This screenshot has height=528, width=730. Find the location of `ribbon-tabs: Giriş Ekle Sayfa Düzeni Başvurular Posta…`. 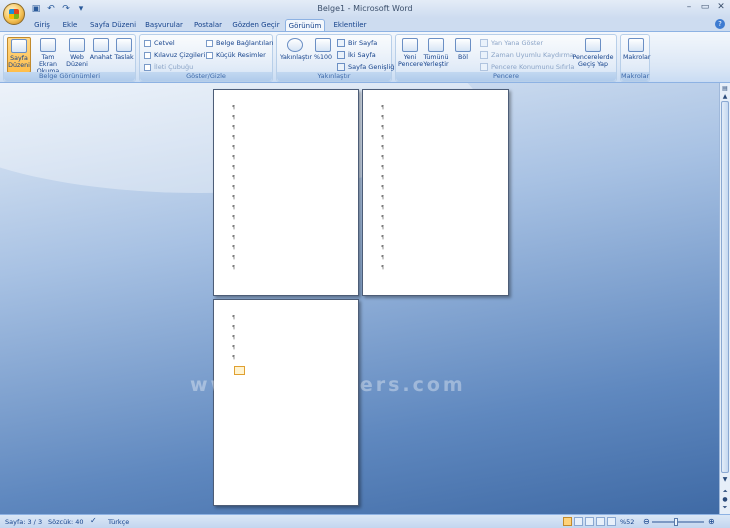

ribbon-tabs: Giriş Ekle Sayfa Düzeni Başvurular Posta… is located at coordinates (365, 25).